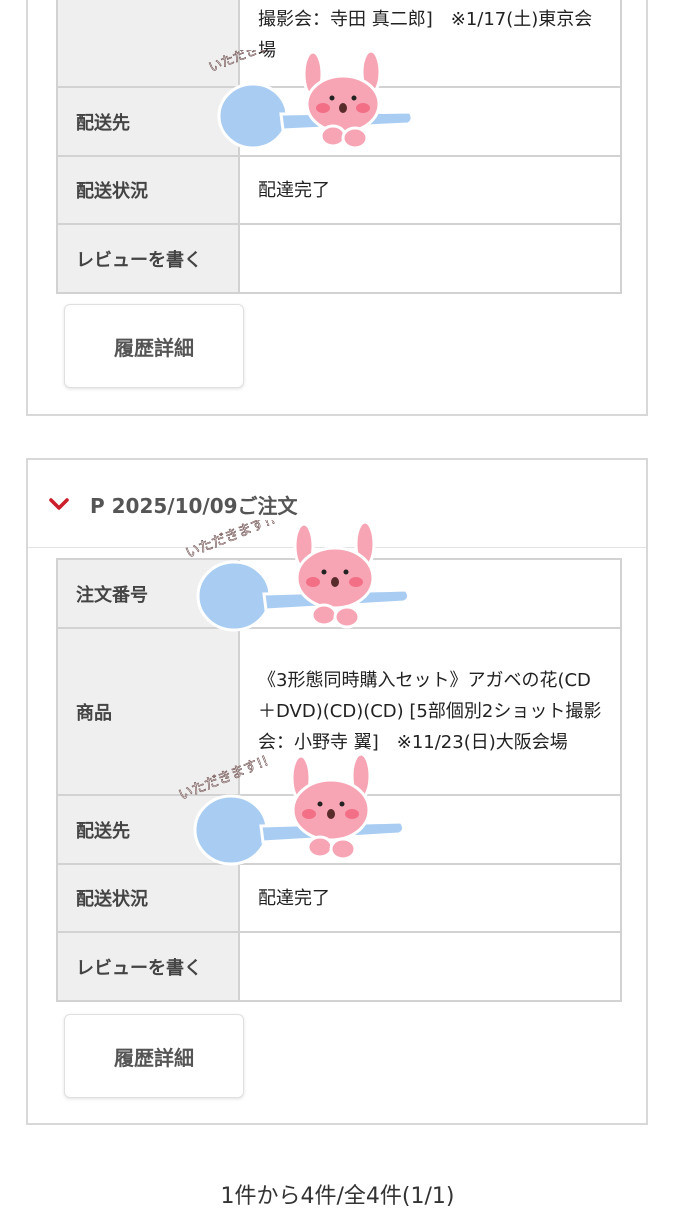 This screenshot has height=1210, width=675. I want to click on table-row: 商品 撮影会：寺田 真二郎] ※1/17(土)東京会場, so click(339, 44).